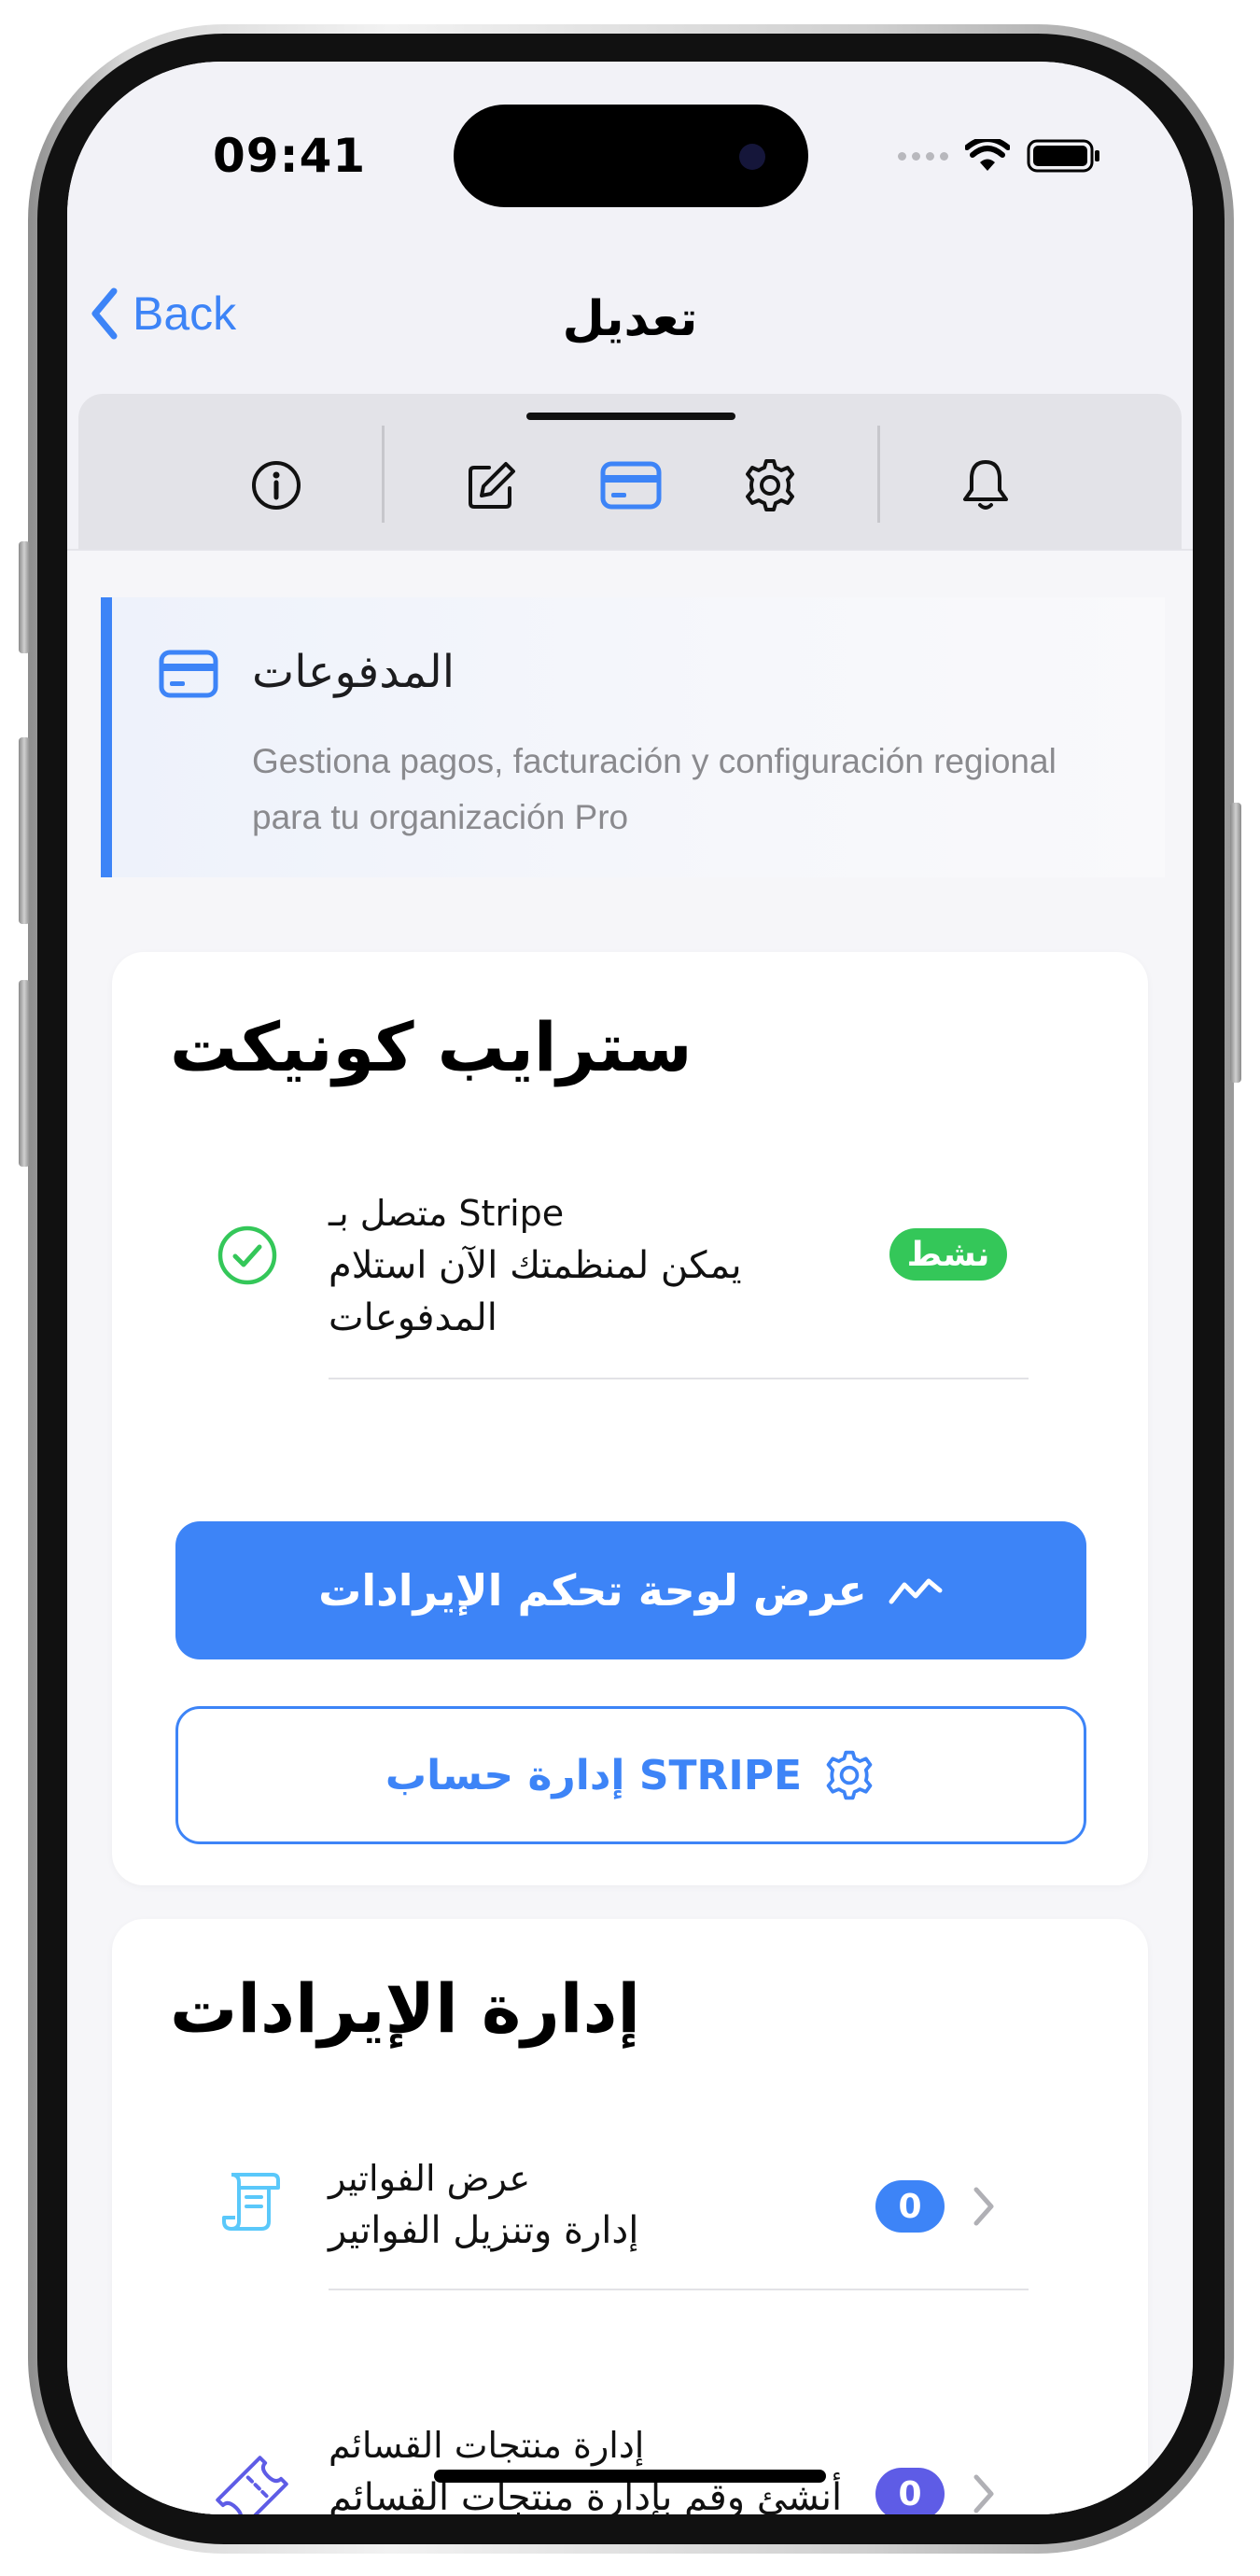  I want to click on bell-icon, so click(985, 485).